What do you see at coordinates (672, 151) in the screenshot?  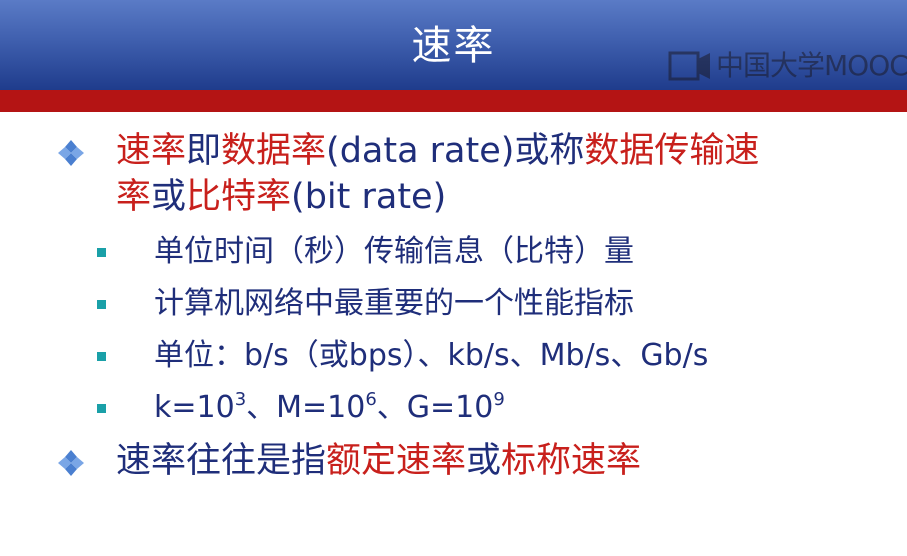 I see `term-transfer-rate-part1: 数据传输速` at bounding box center [672, 151].